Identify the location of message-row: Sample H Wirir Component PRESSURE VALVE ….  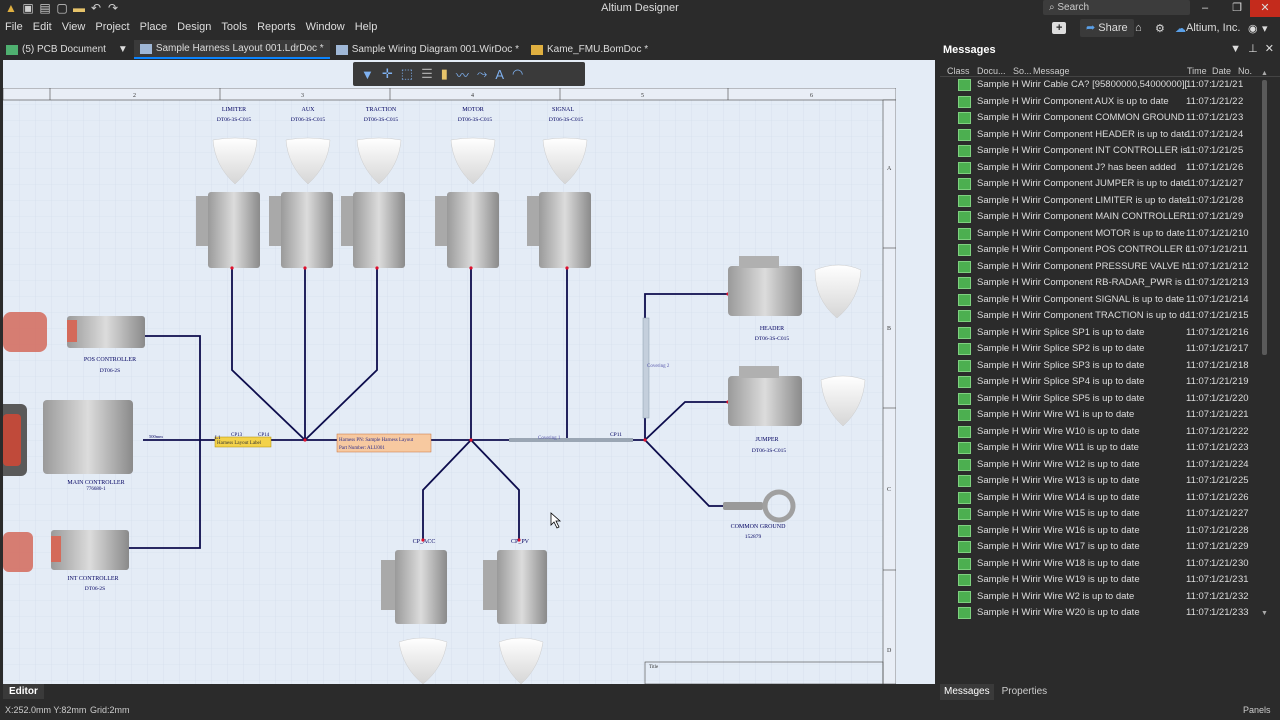
(1105, 267).